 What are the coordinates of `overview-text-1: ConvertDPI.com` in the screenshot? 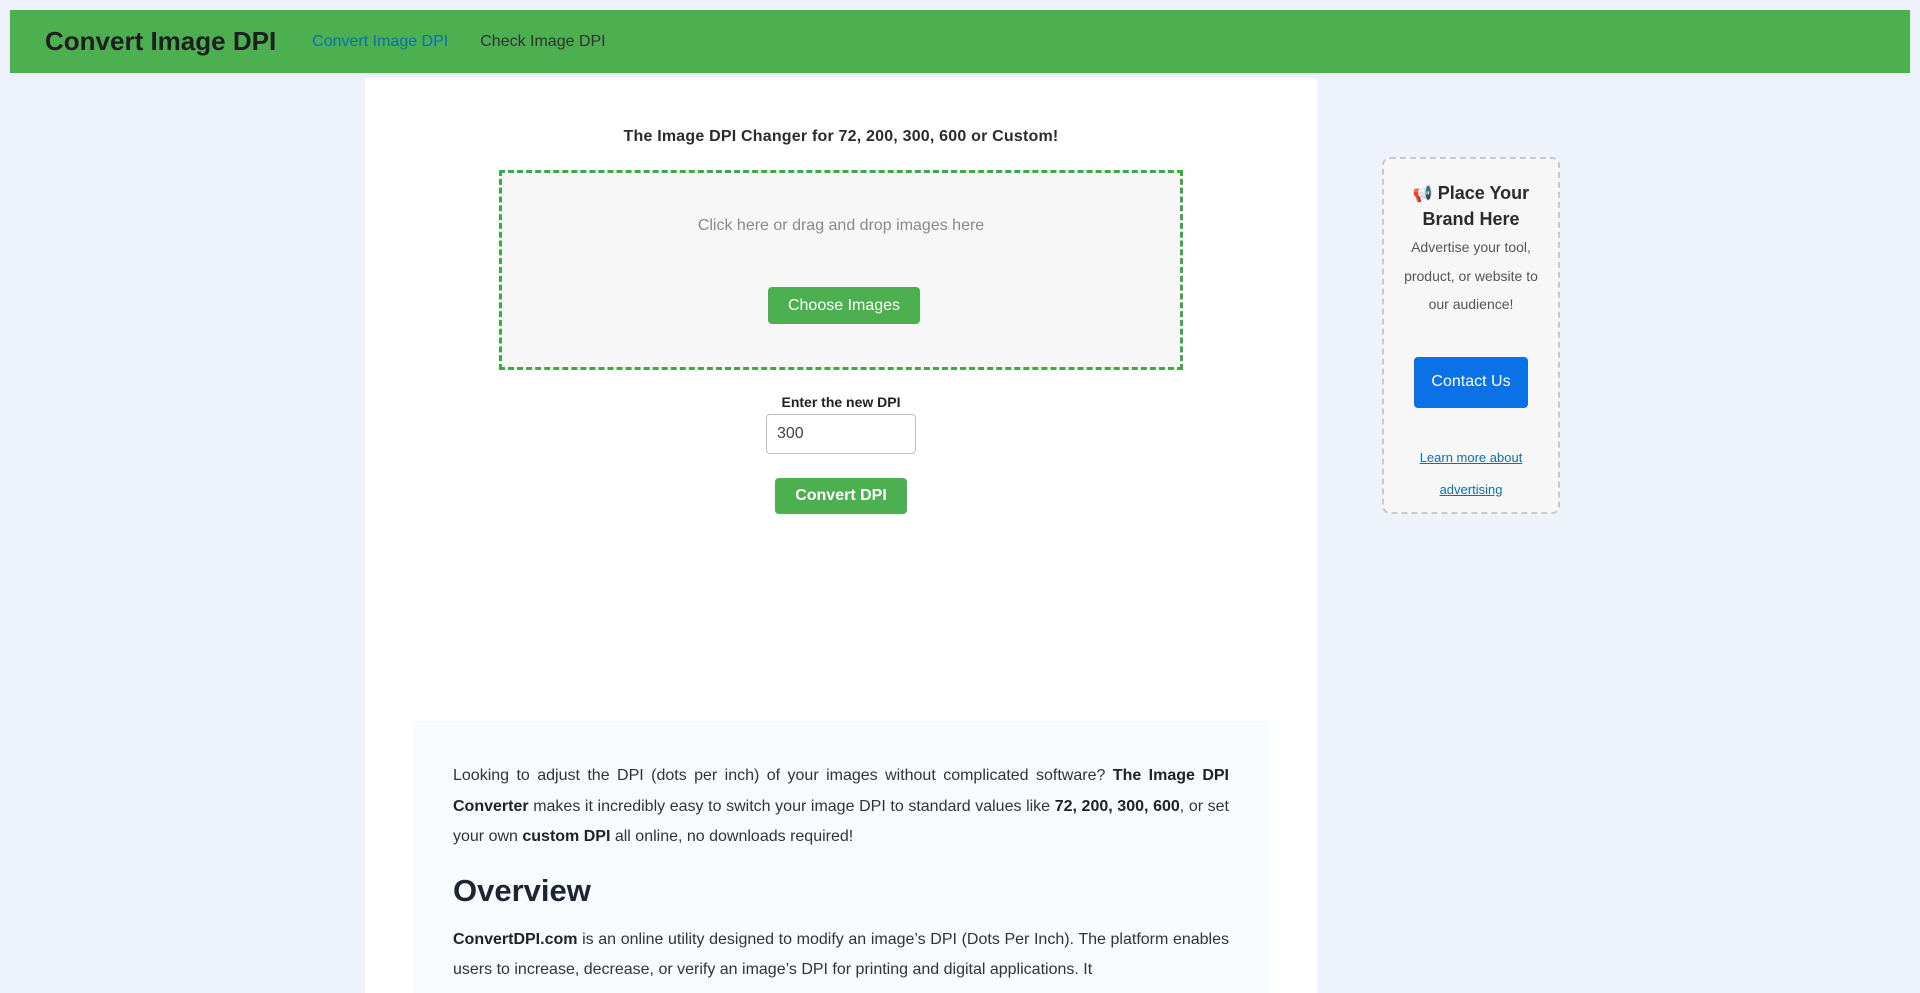 It's located at (515, 939).